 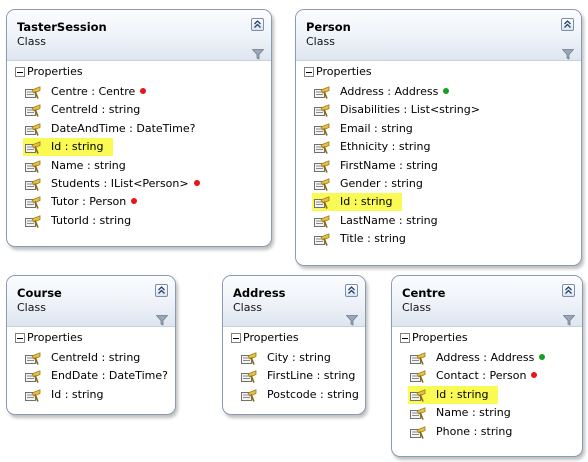 I want to click on property-text: Centre, so click(x=99, y=91).